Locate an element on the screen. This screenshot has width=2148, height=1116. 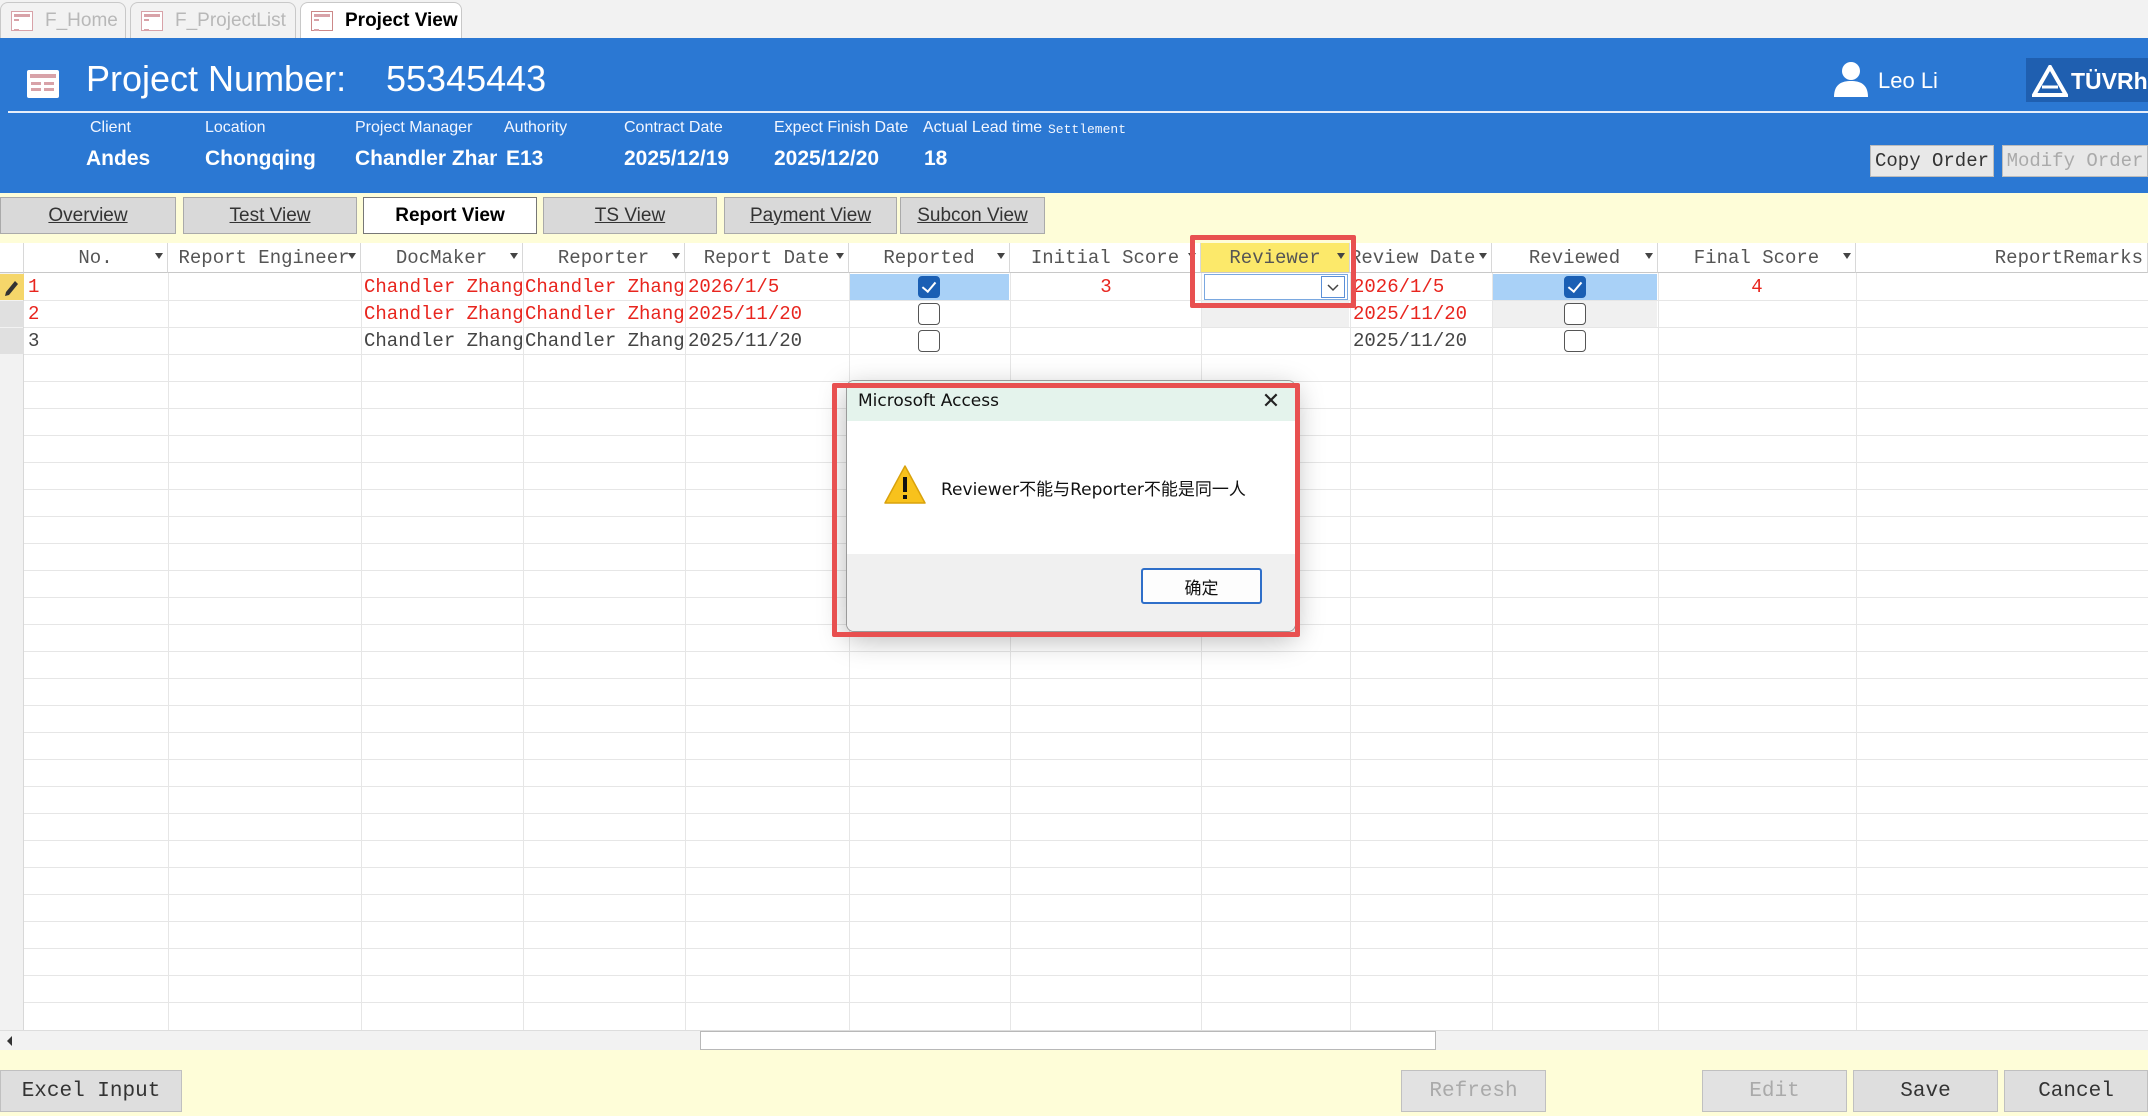
cell-no: 2 is located at coordinates (96, 314).